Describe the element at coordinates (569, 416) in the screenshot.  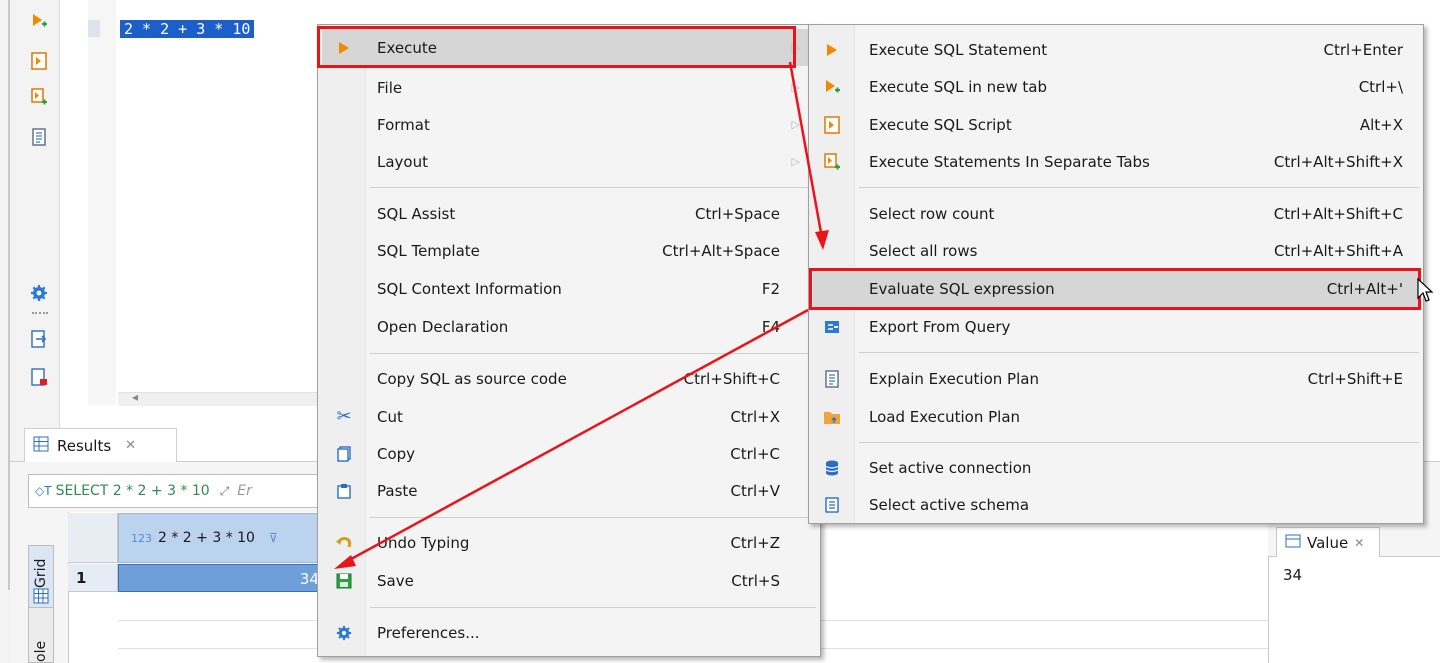
I see `menu-item-cut: ✂ Cut Ctrl+X` at that location.